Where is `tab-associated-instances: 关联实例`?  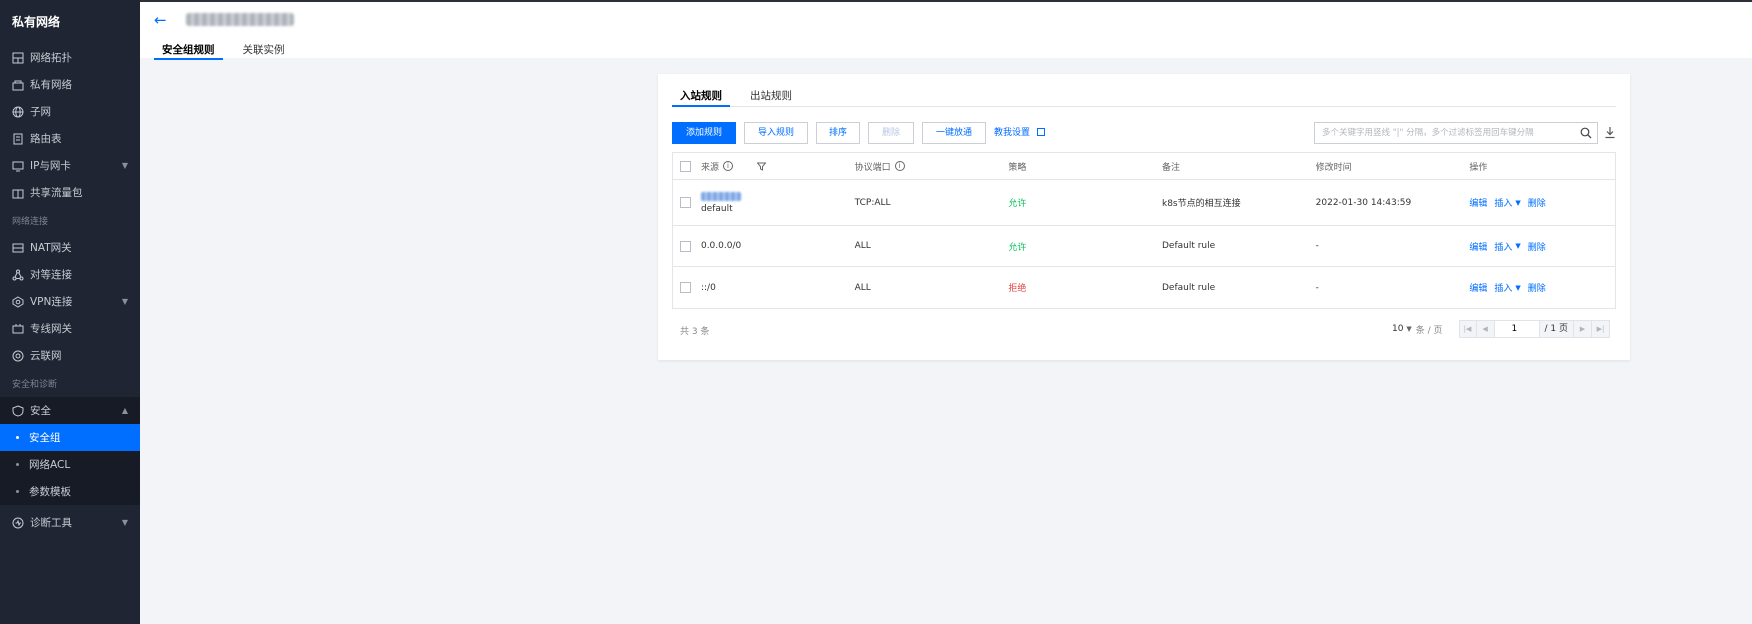 tab-associated-instances: 关联实例 is located at coordinates (264, 51).